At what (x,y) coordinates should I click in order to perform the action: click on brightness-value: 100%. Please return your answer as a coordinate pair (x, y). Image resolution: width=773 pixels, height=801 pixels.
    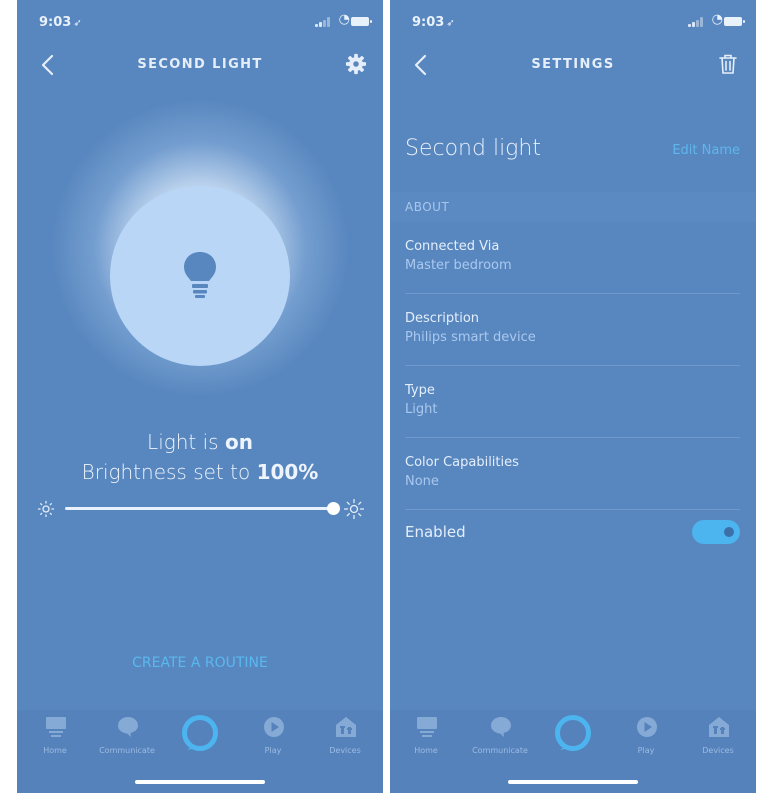
    Looking at the image, I should click on (287, 472).